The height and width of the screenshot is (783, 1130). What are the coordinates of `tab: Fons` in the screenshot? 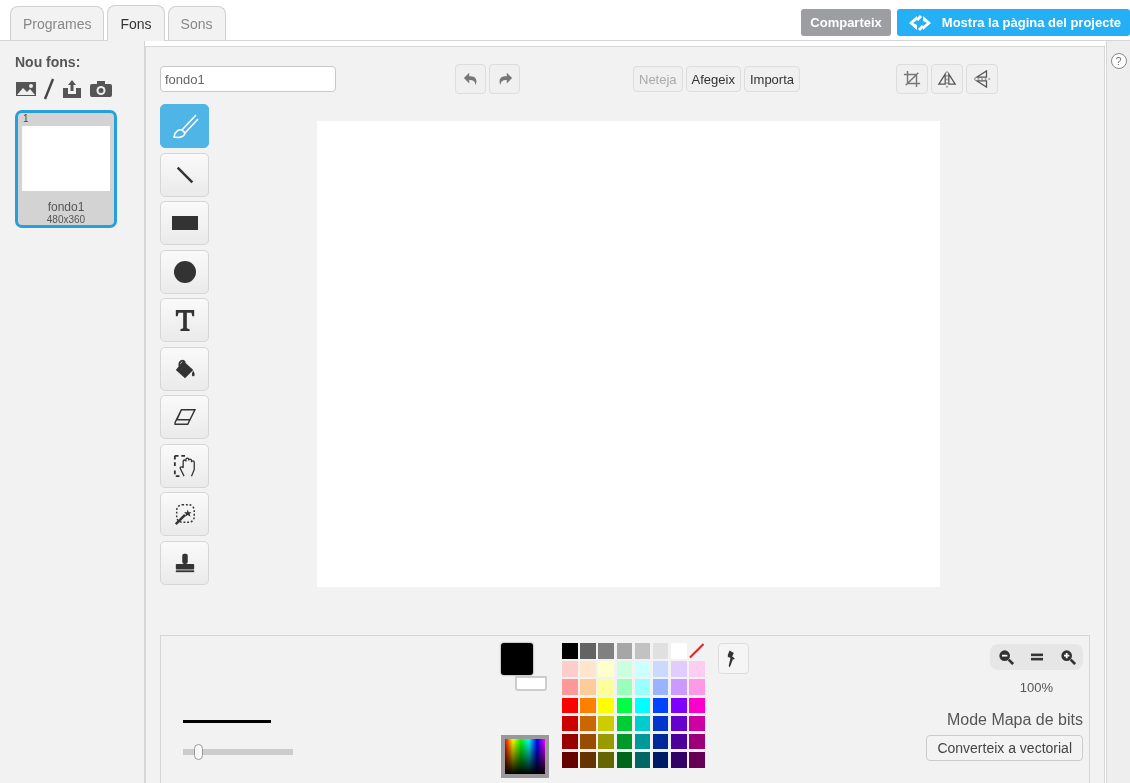 It's located at (136, 23).